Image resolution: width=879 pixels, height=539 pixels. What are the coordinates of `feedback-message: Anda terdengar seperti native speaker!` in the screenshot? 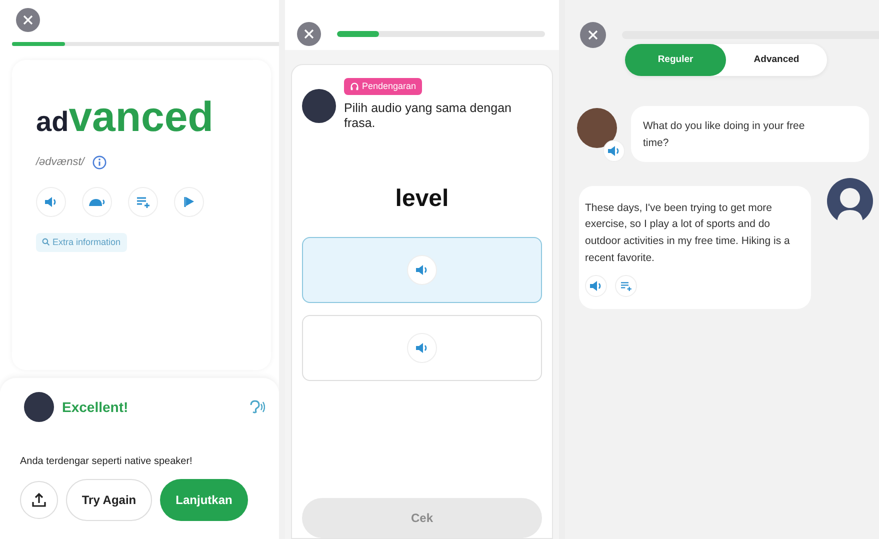 It's located at (107, 462).